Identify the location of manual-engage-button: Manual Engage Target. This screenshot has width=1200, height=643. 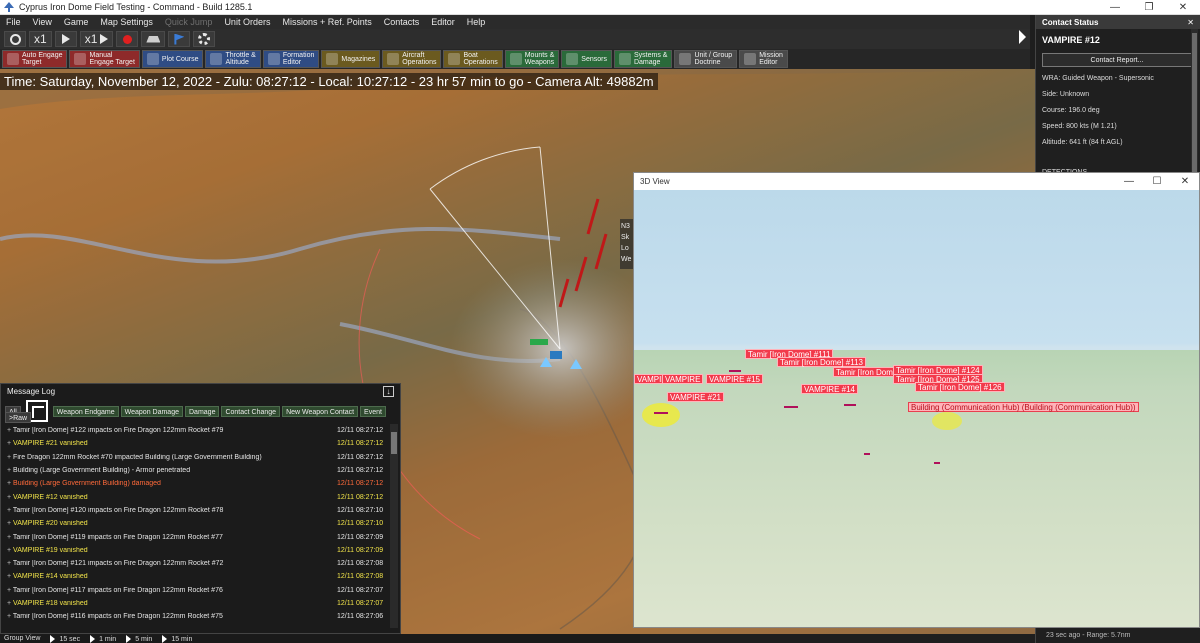
(104, 59).